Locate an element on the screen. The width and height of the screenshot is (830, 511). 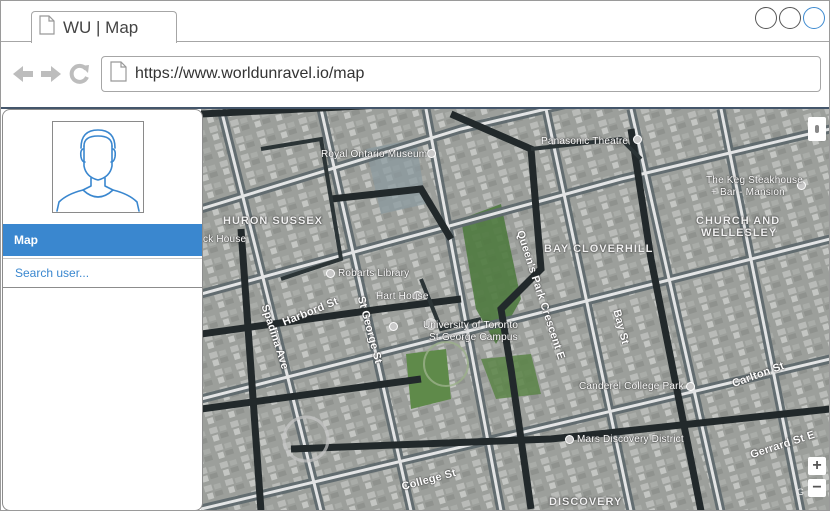
map-area-label: DISCOVERY is located at coordinates (586, 502).